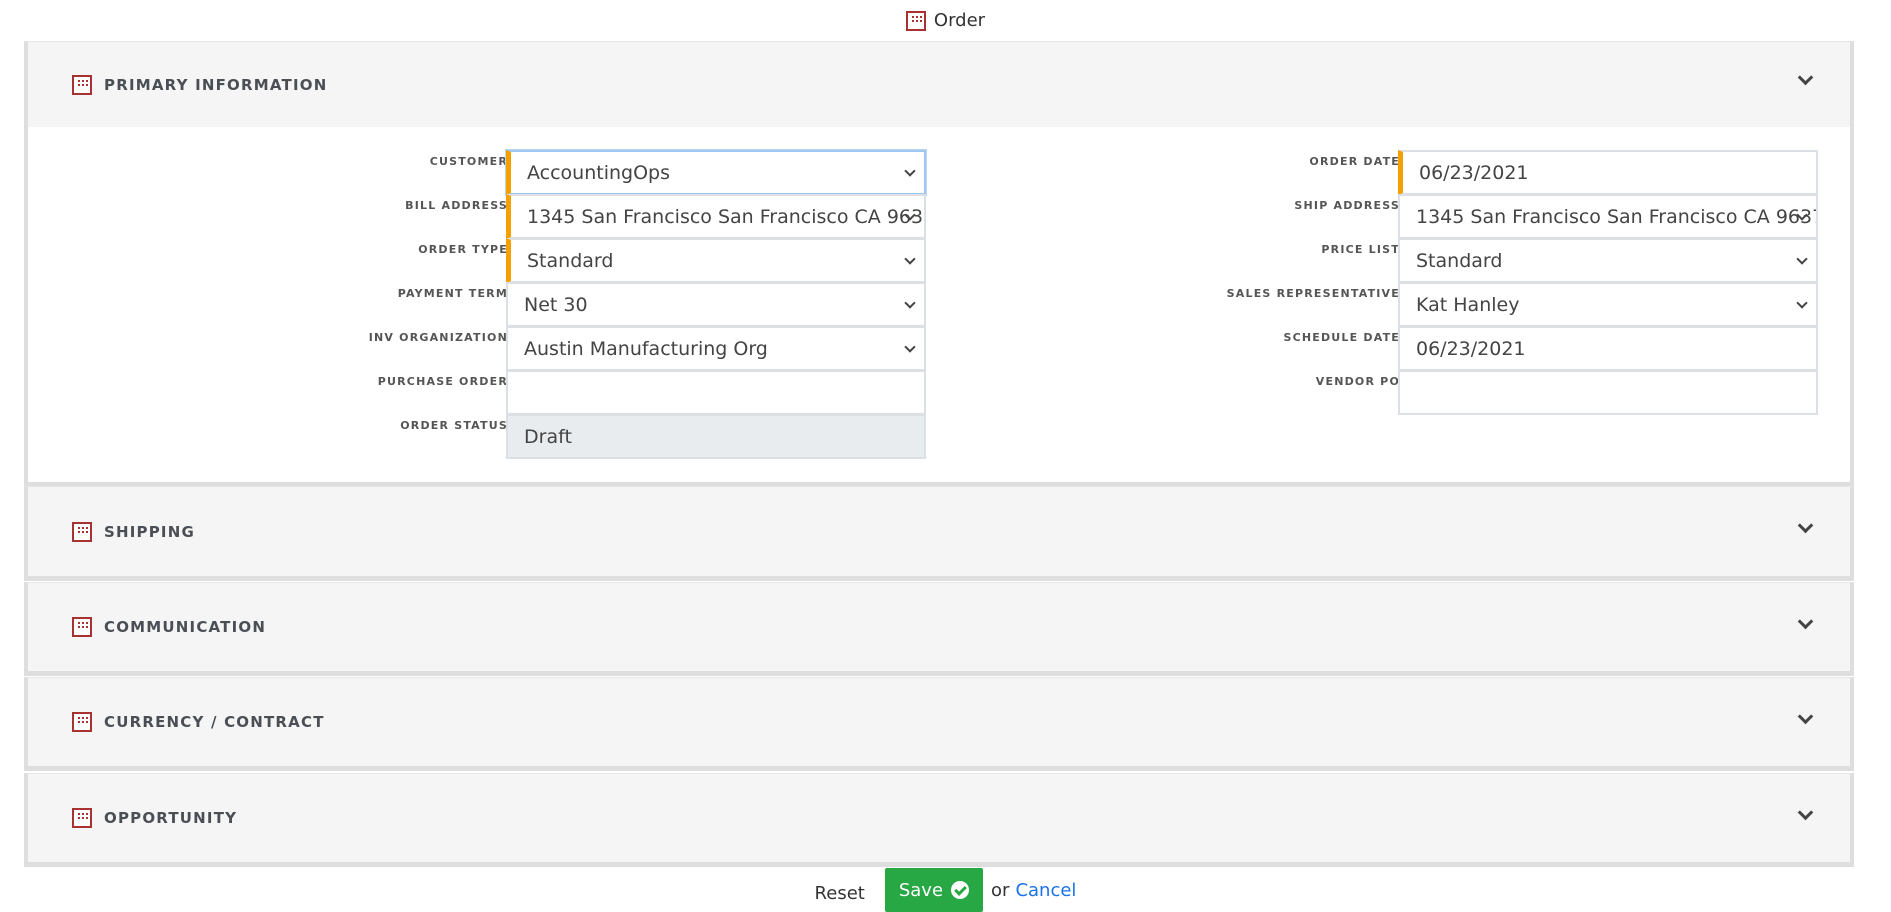  What do you see at coordinates (214, 722) in the screenshot?
I see `section-title: CURRENCY / CONTRACT` at bounding box center [214, 722].